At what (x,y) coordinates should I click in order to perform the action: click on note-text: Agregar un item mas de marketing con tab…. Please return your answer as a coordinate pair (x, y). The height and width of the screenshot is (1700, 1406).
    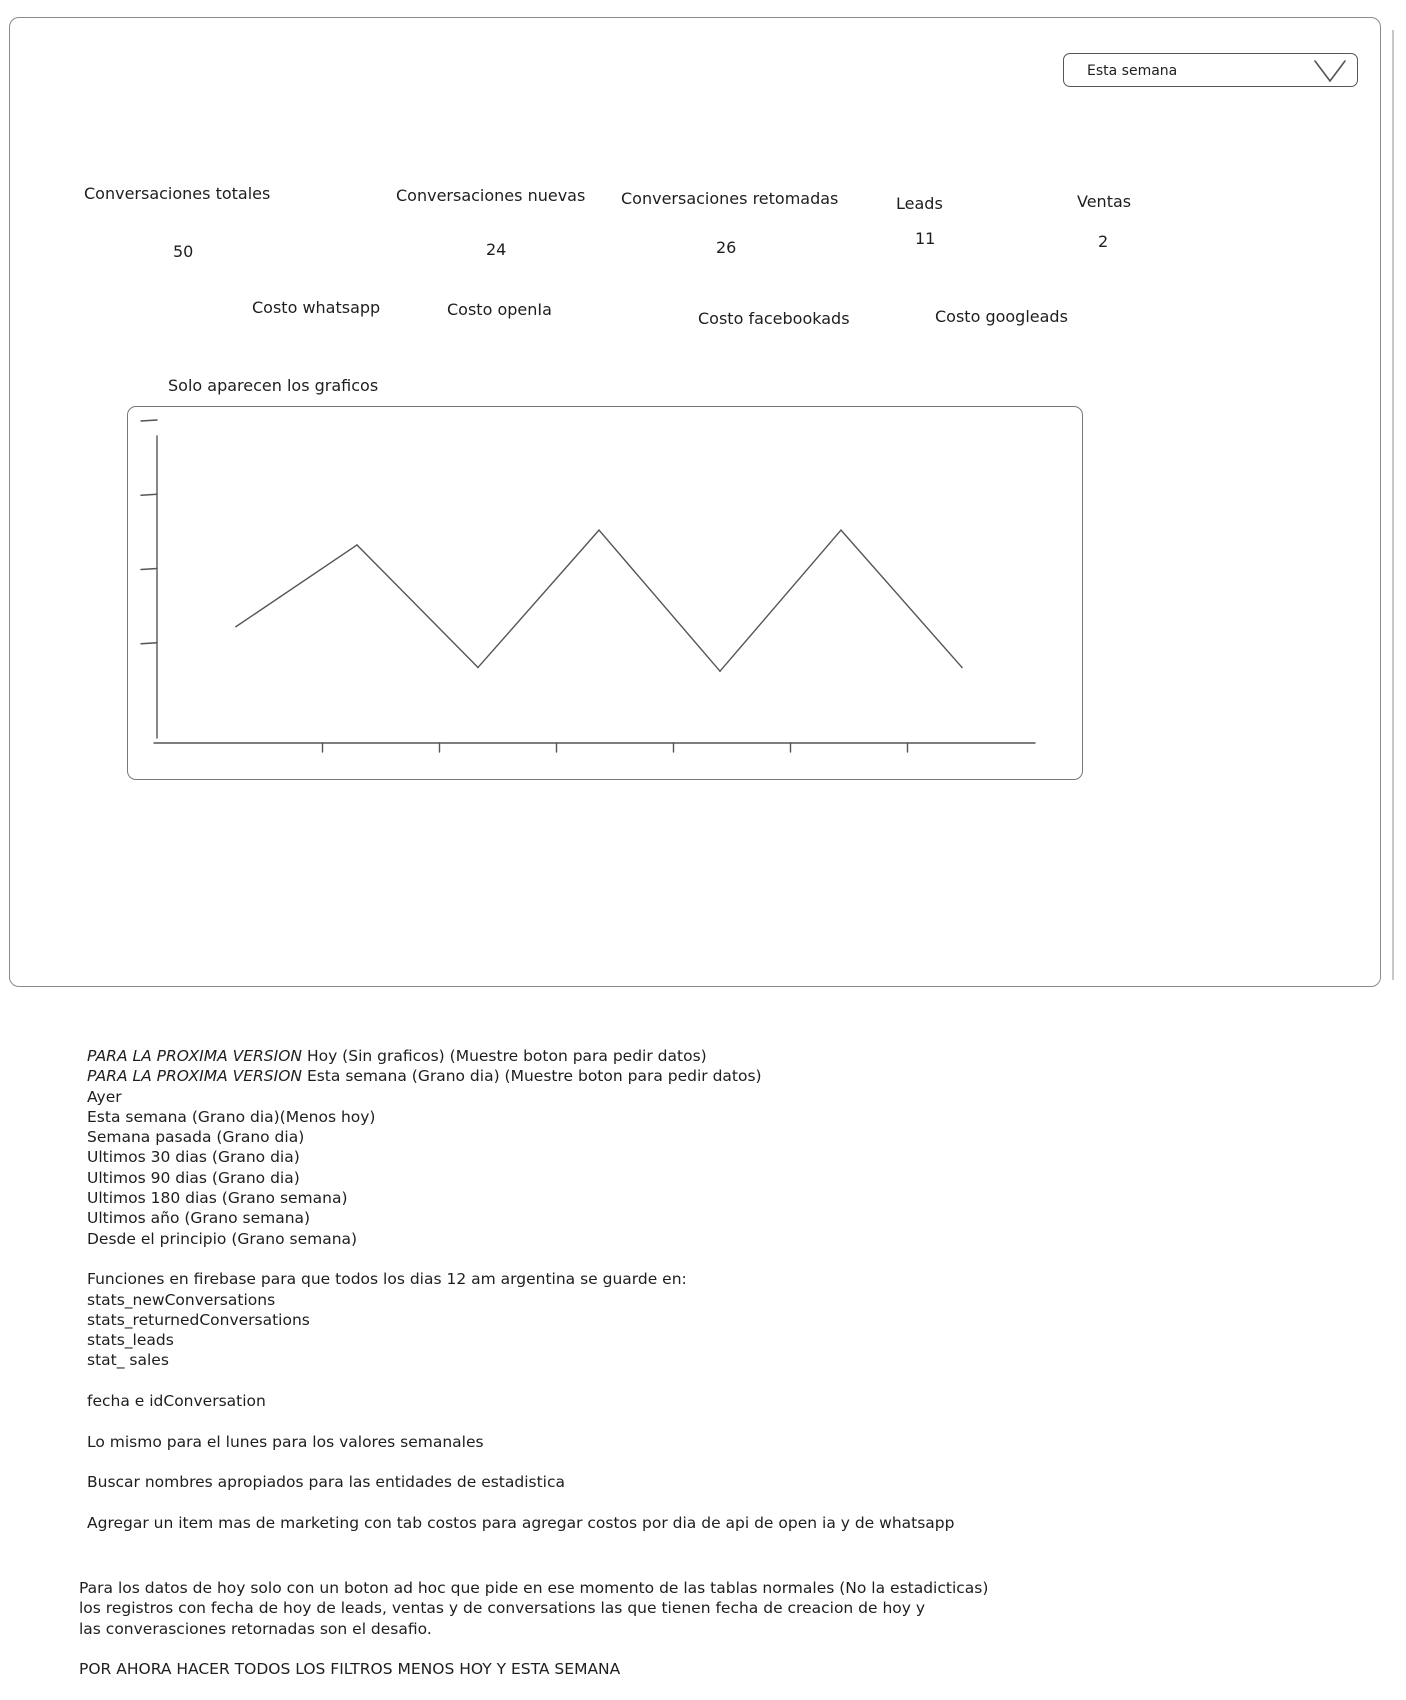
    Looking at the image, I should click on (521, 1522).